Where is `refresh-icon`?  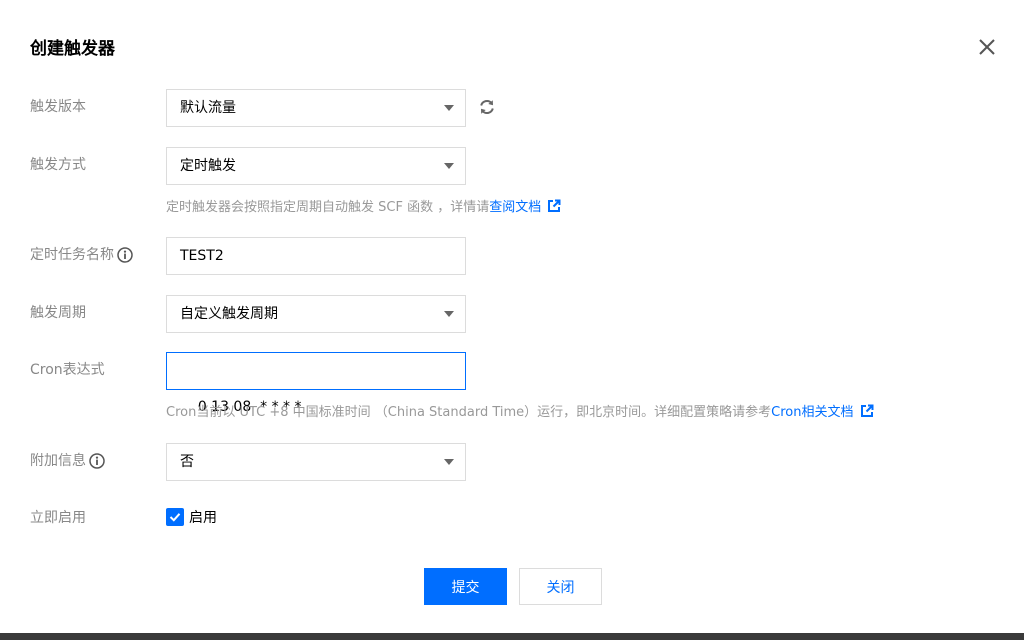
refresh-icon is located at coordinates (487, 107).